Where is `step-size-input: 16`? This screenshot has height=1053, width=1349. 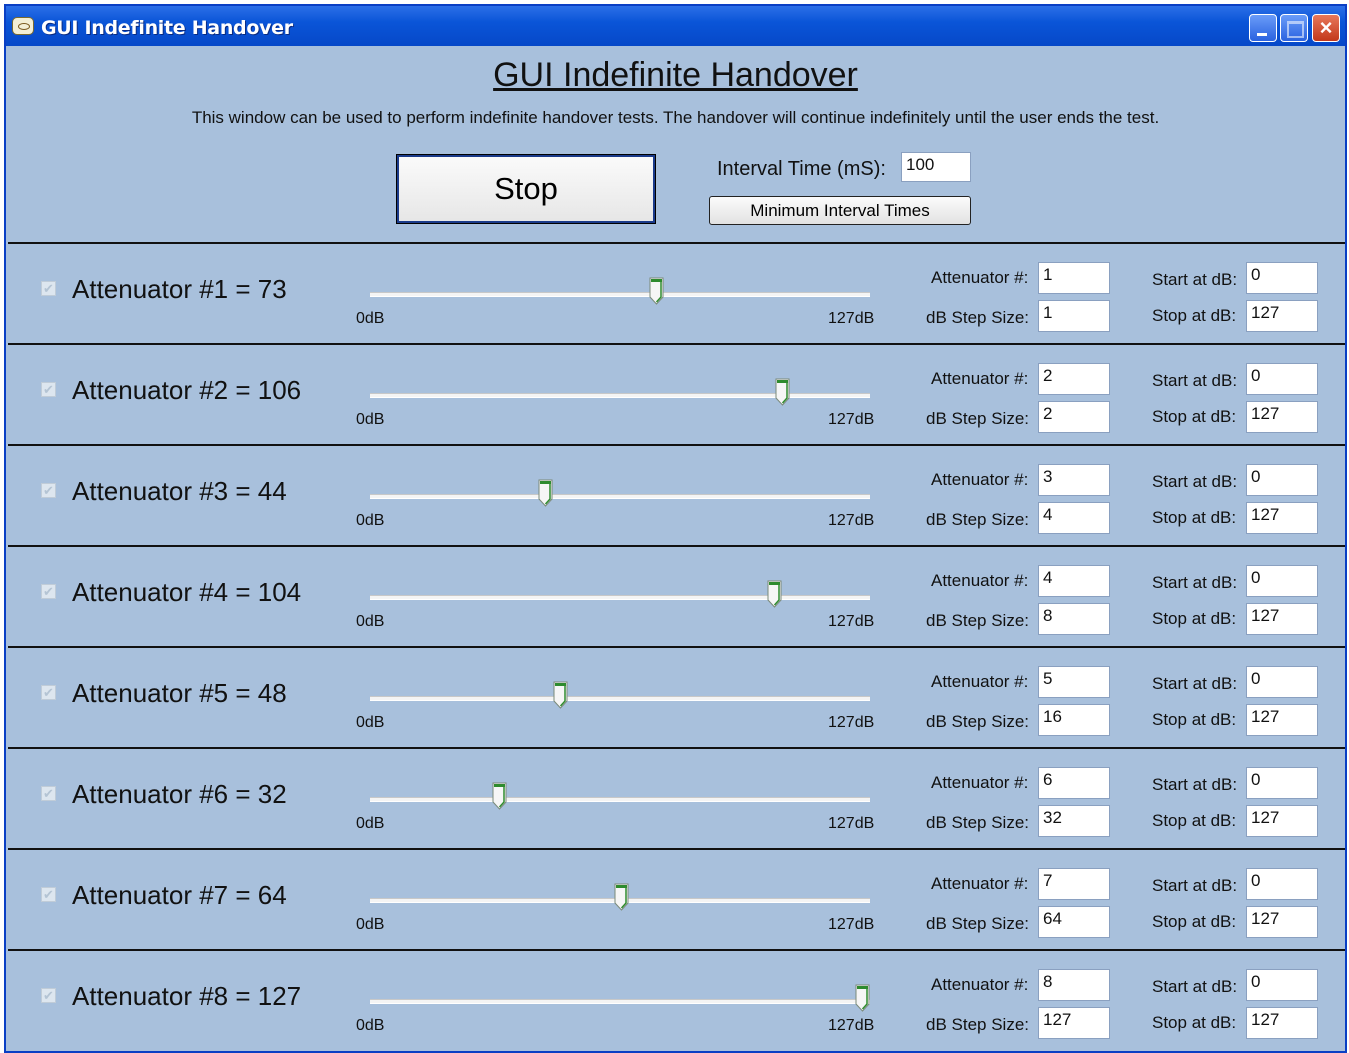
step-size-input: 16 is located at coordinates (1074, 720).